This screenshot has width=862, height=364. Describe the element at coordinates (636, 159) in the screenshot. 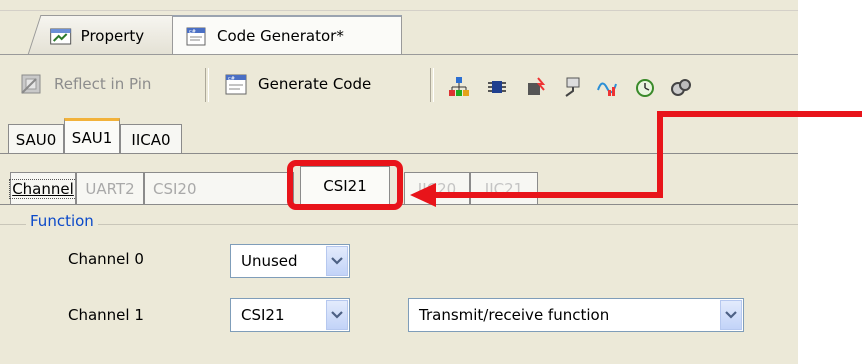

I see `annotation-arrow` at that location.